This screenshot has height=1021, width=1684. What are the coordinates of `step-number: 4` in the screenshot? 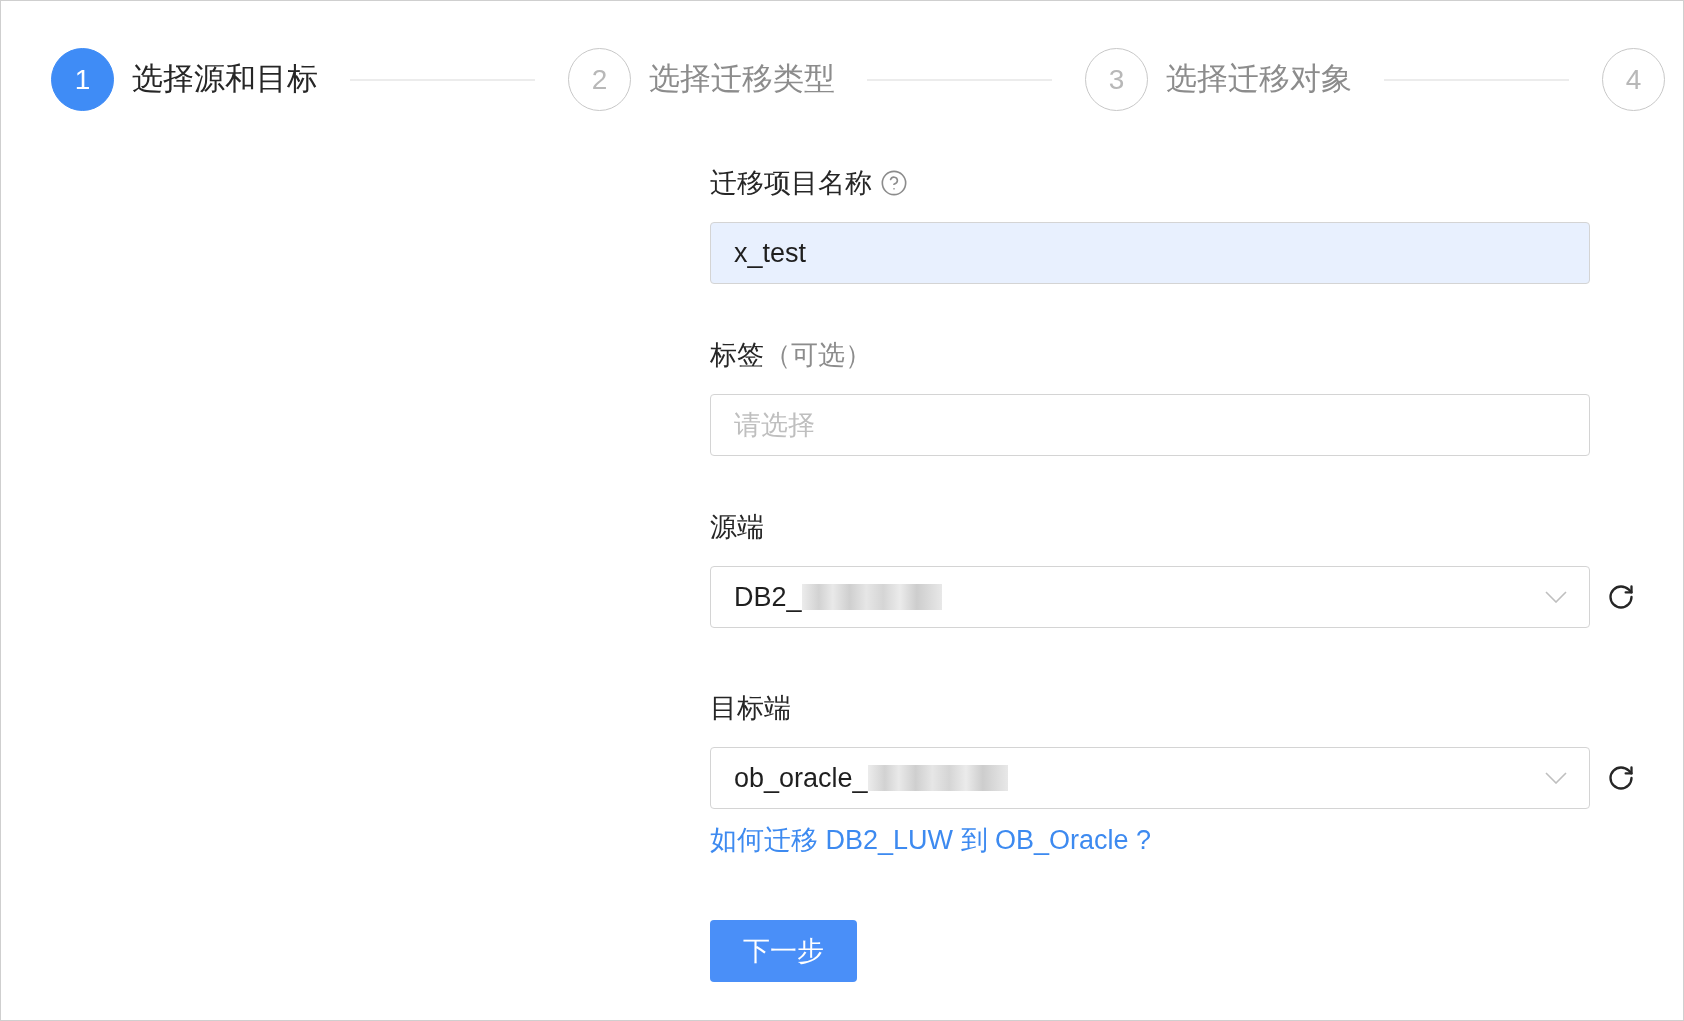 It's located at (1633, 79).